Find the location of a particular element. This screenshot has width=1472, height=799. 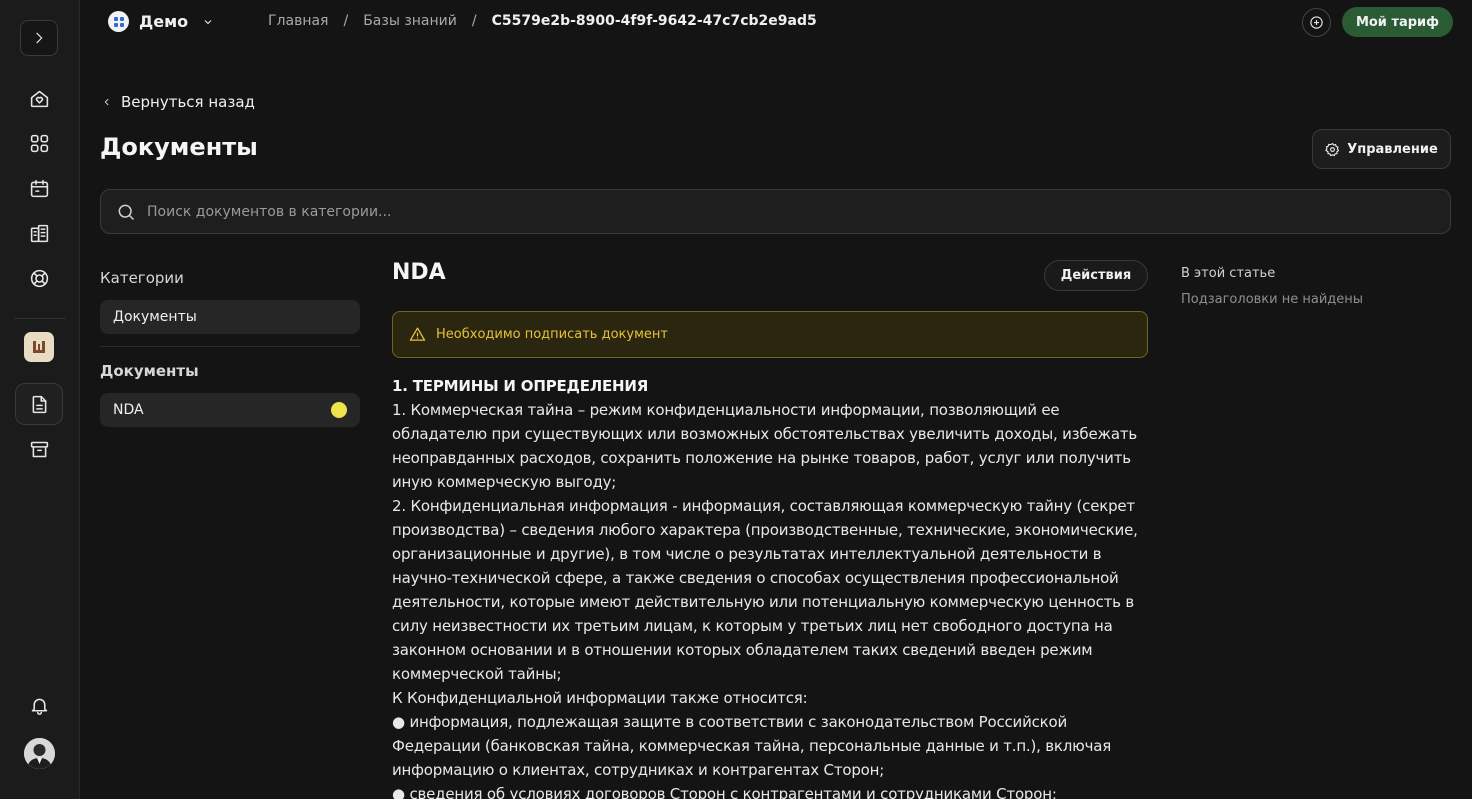

search-bar is located at coordinates (775, 211).